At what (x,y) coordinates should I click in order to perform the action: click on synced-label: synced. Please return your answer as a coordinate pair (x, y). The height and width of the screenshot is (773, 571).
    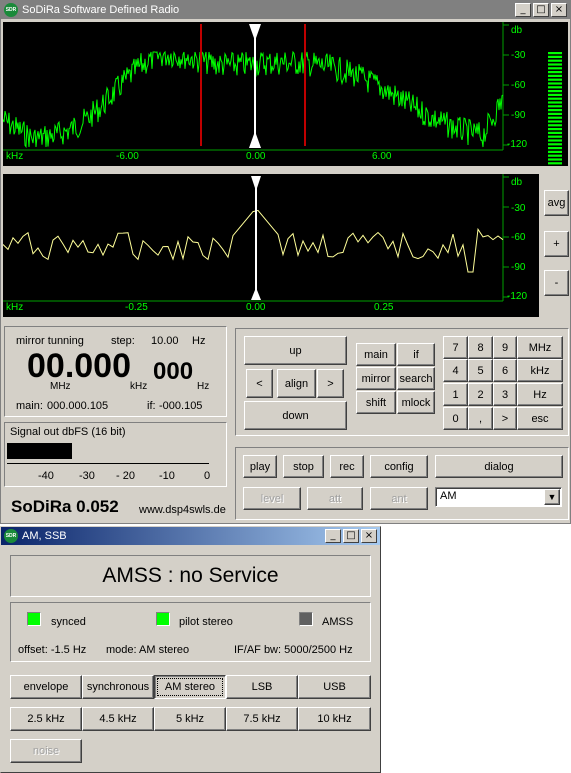
    Looking at the image, I should click on (68, 622).